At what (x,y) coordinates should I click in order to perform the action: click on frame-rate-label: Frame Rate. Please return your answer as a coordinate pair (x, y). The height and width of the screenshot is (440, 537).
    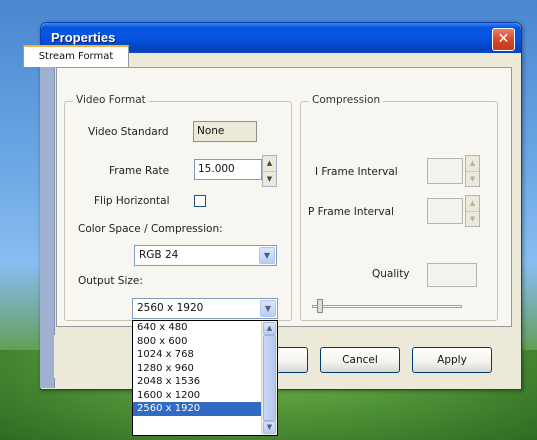
    Looking at the image, I should click on (139, 171).